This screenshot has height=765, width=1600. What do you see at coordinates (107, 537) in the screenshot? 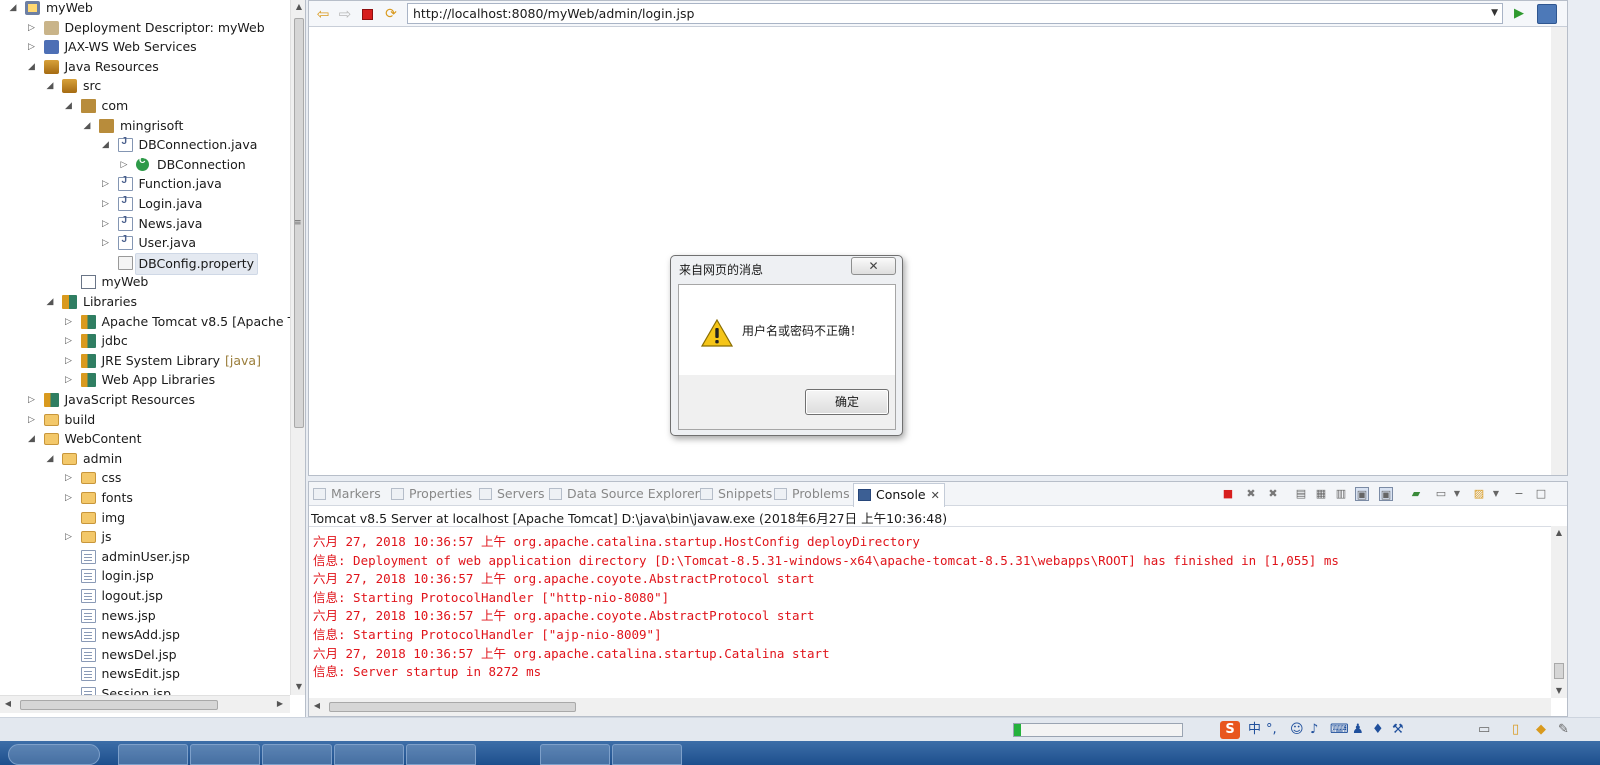
I see `tree-node-label: js` at bounding box center [107, 537].